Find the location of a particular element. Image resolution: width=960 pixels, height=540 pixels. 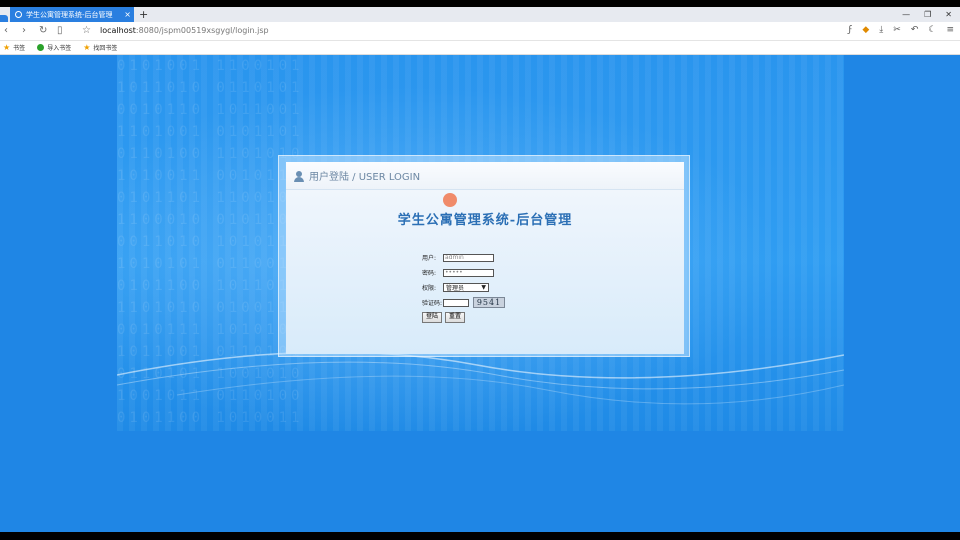

captcha-label: 验证码: is located at coordinates (432, 303).